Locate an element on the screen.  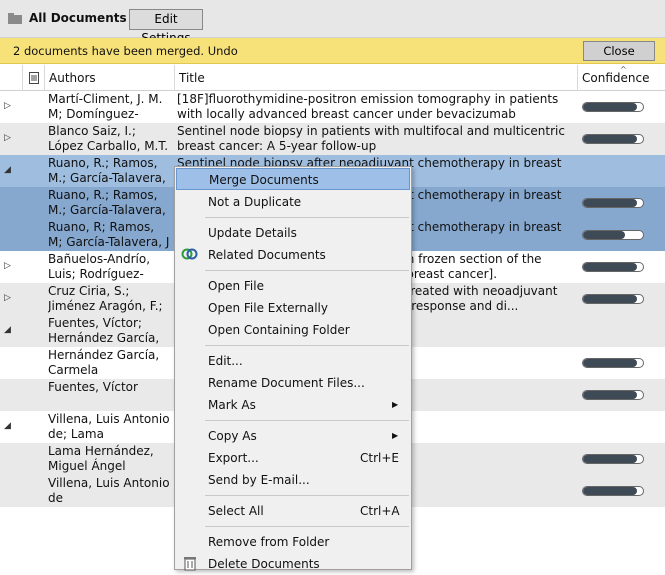
menu-label: Not a Duplicate is located at coordinates (255, 202).